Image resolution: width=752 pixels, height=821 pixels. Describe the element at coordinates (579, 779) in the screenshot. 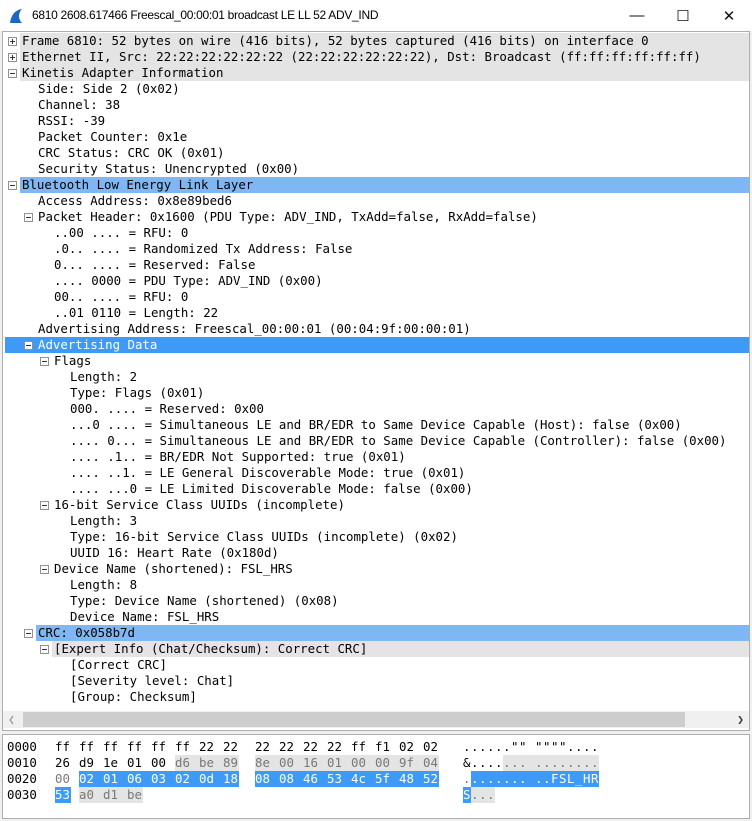

I see `ascii-char: _` at that location.